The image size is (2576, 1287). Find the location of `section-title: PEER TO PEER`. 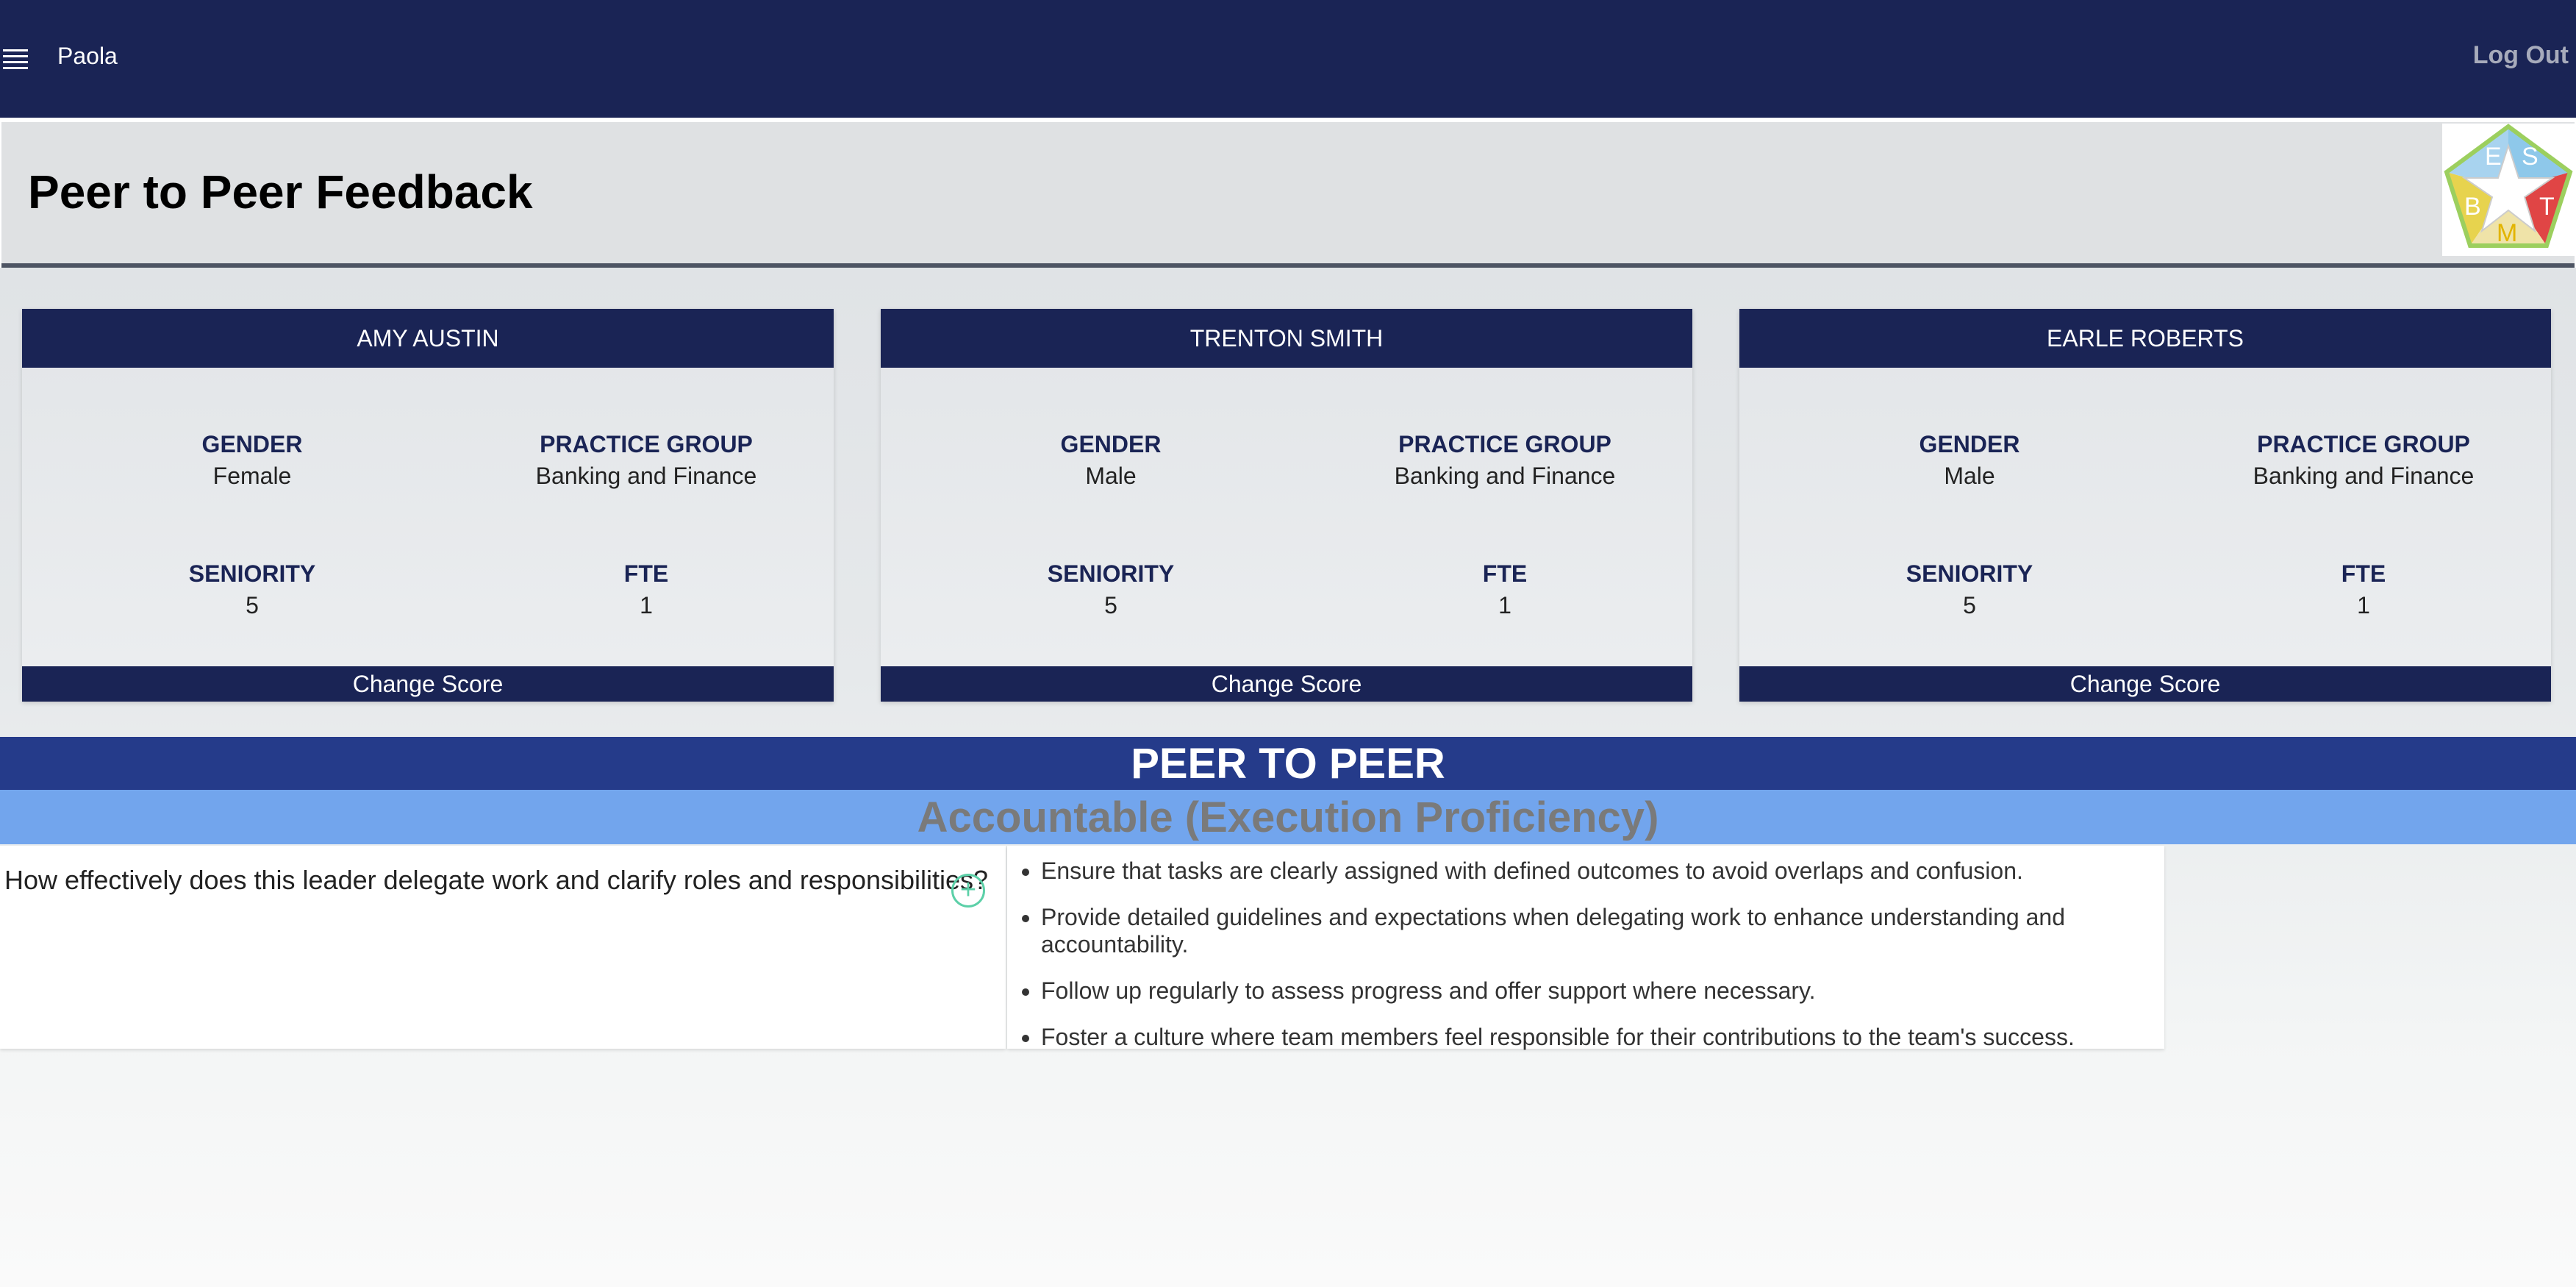

section-title: PEER TO PEER is located at coordinates (1288, 764).